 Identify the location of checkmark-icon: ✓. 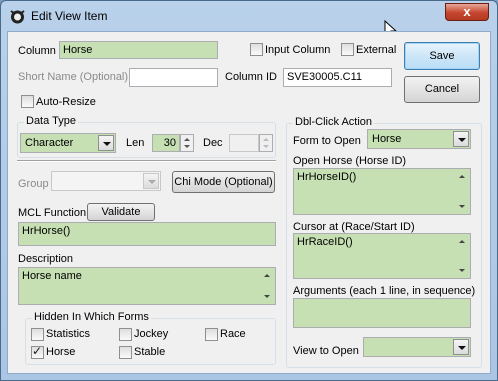
(37, 351).